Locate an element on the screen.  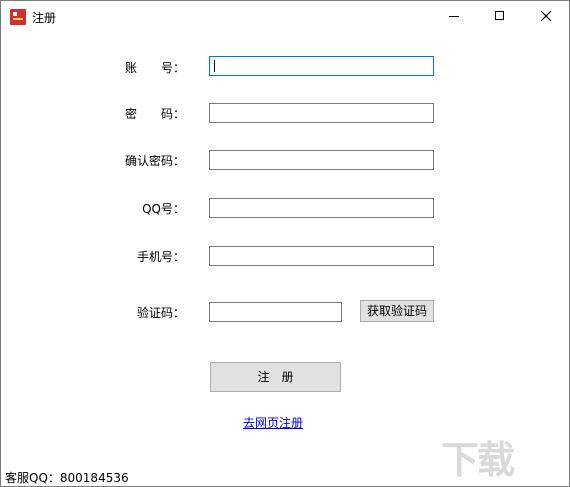
close-button is located at coordinates (546, 16).